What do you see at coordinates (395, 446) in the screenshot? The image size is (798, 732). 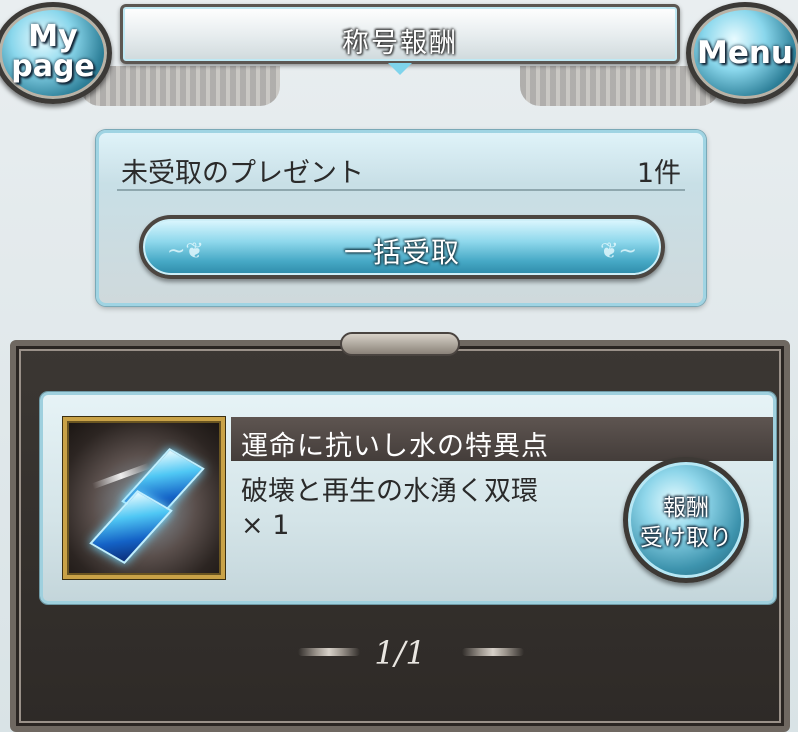 I see `reward-title: 運命に抗いし水の特異点` at bounding box center [395, 446].